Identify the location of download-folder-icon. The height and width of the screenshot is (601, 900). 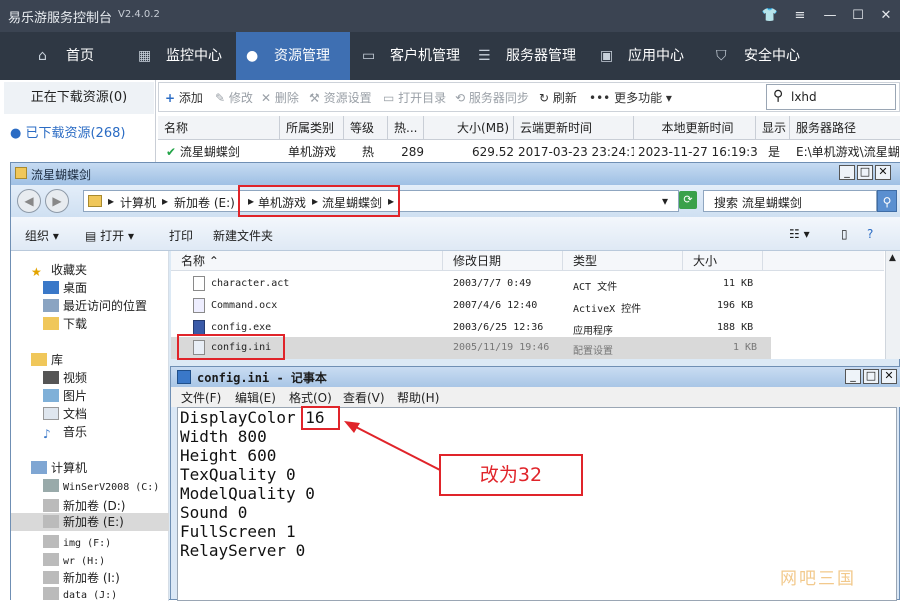
(51, 323).